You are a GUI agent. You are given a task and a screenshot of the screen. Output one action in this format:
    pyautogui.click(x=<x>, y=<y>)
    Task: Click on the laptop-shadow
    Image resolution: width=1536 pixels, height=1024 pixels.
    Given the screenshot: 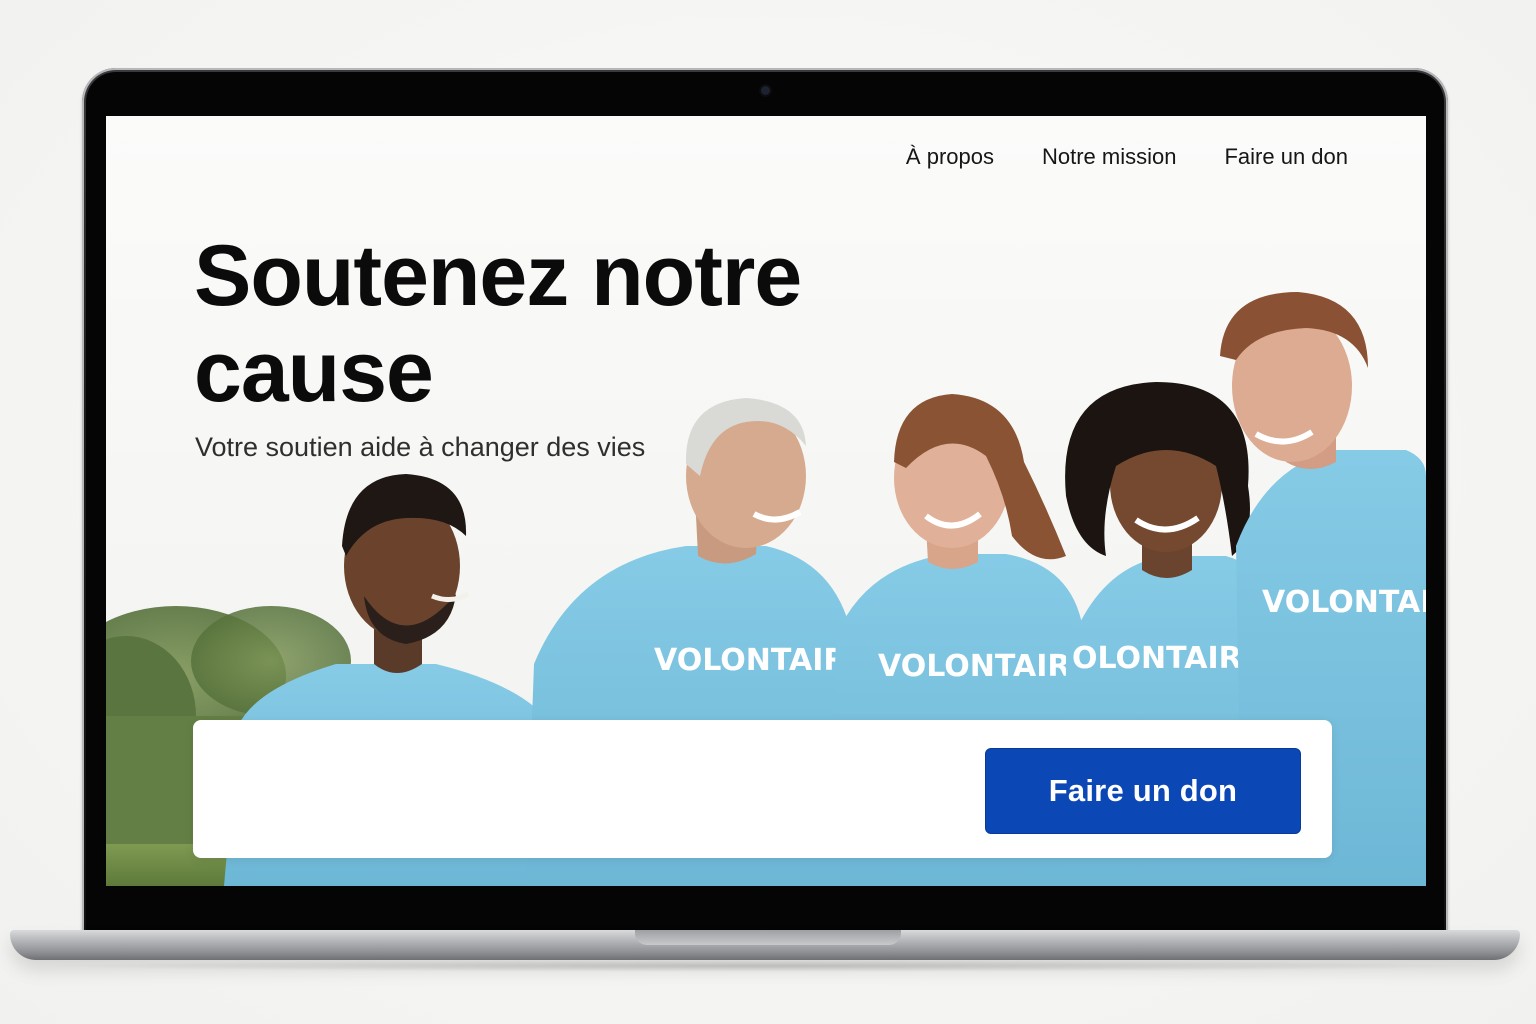 What is the action you would take?
    pyautogui.click(x=768, y=966)
    